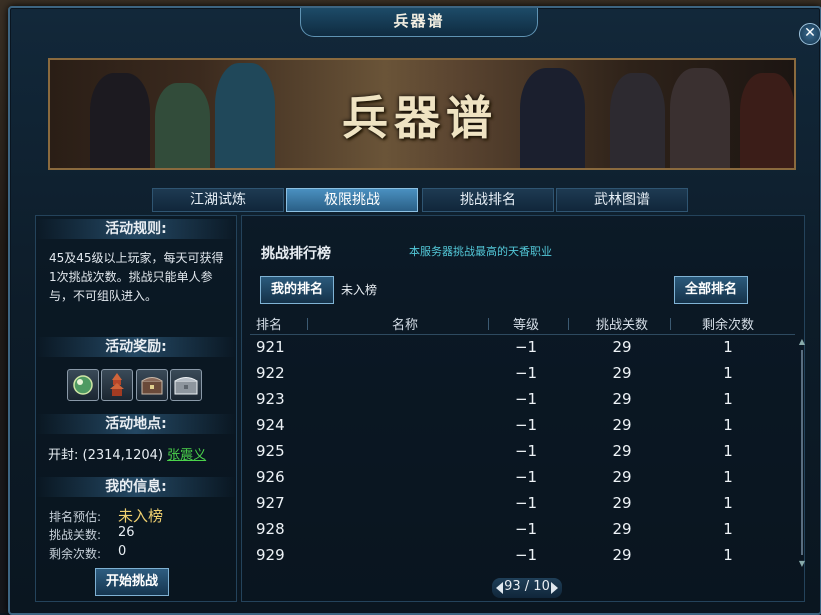 This screenshot has height=615, width=821. I want to click on rules-text: 45及45级以上玩家，每天可获得1次挑战次数。挑战只能单人参与，不可组队进入。, so click(136, 277).